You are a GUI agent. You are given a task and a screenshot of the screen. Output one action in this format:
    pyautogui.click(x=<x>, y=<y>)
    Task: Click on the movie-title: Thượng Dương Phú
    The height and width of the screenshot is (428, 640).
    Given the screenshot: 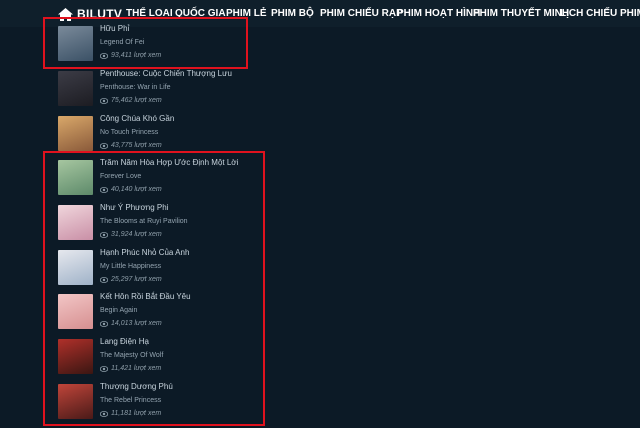 What is the action you would take?
    pyautogui.click(x=136, y=387)
    